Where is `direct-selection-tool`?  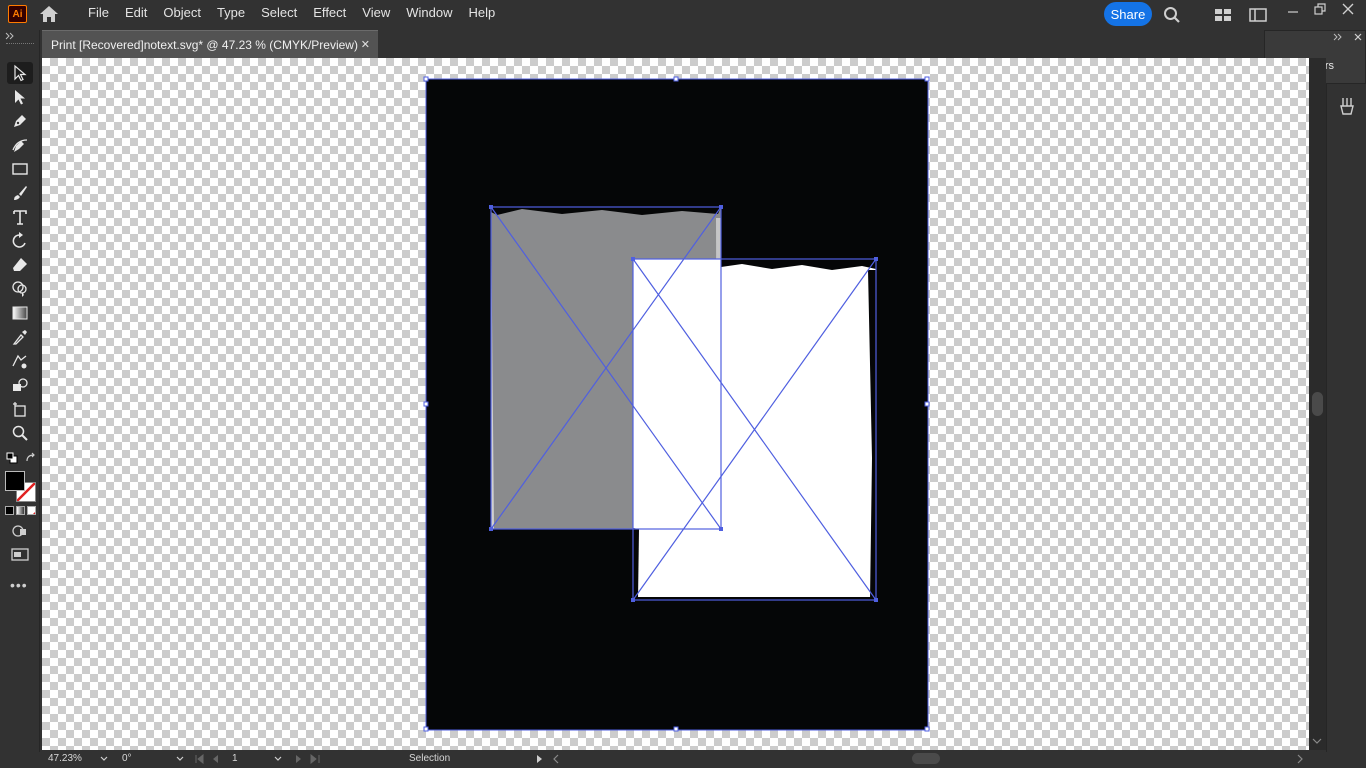 direct-selection-tool is located at coordinates (20, 97).